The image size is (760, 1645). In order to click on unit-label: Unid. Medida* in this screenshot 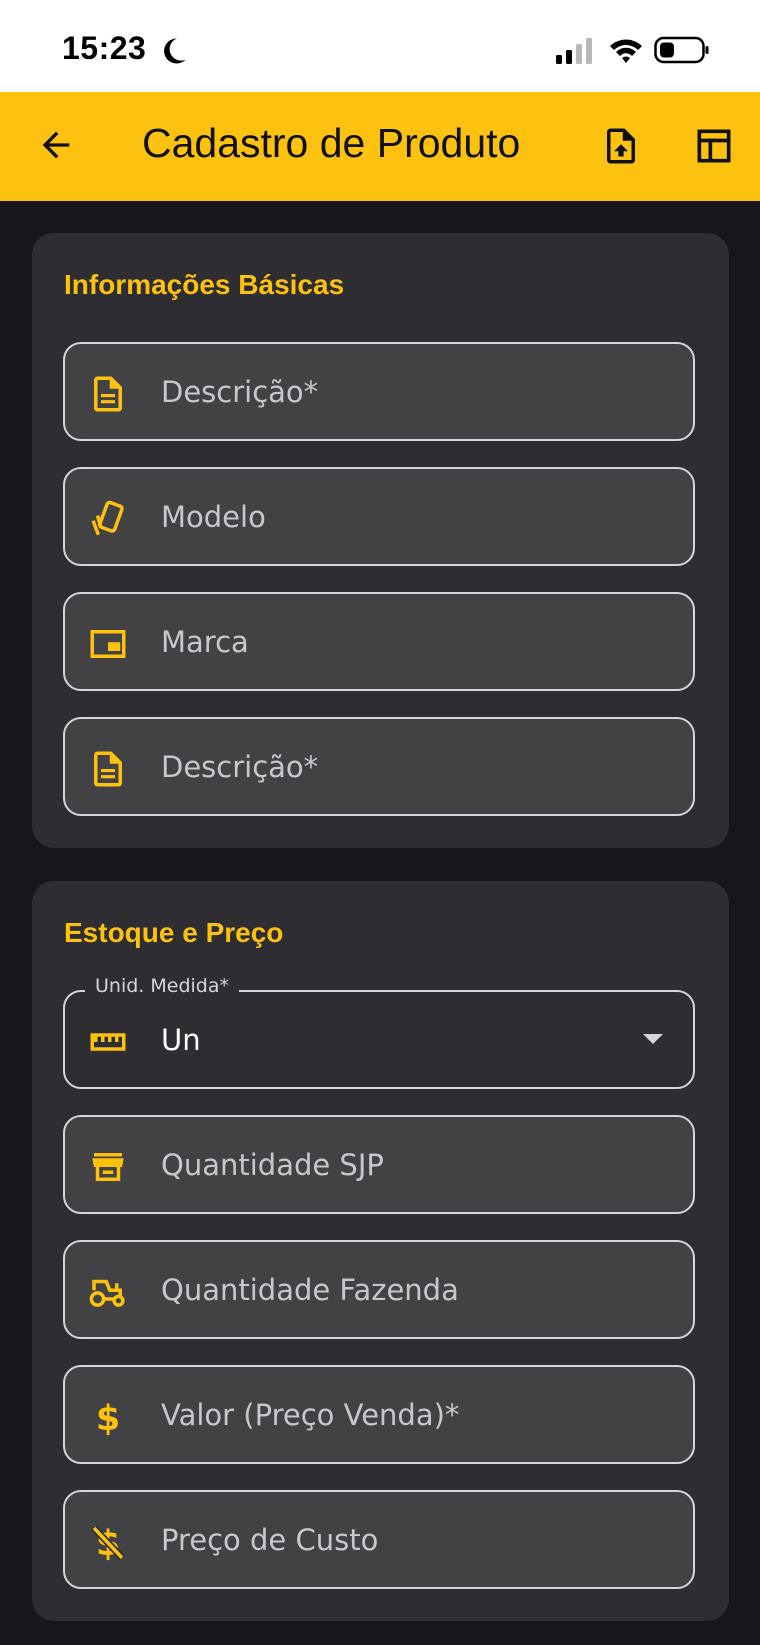, I will do `click(162, 986)`.